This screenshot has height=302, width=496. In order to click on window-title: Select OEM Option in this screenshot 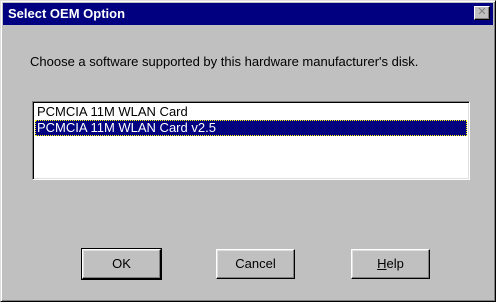, I will do `click(67, 13)`.